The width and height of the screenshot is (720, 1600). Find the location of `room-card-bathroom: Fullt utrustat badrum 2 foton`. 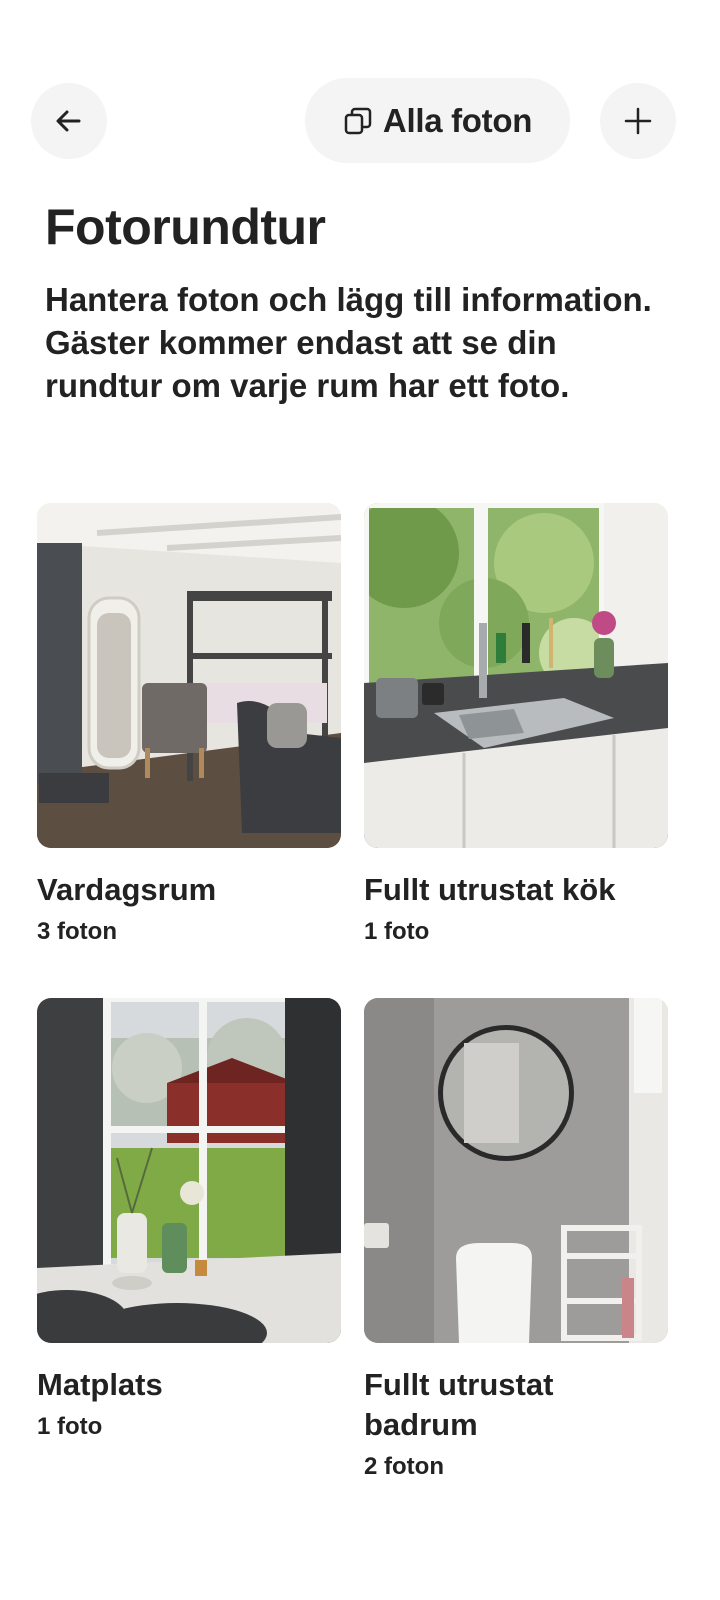

room-card-bathroom: Fullt utrustat badrum 2 foton is located at coordinates (516, 1240).